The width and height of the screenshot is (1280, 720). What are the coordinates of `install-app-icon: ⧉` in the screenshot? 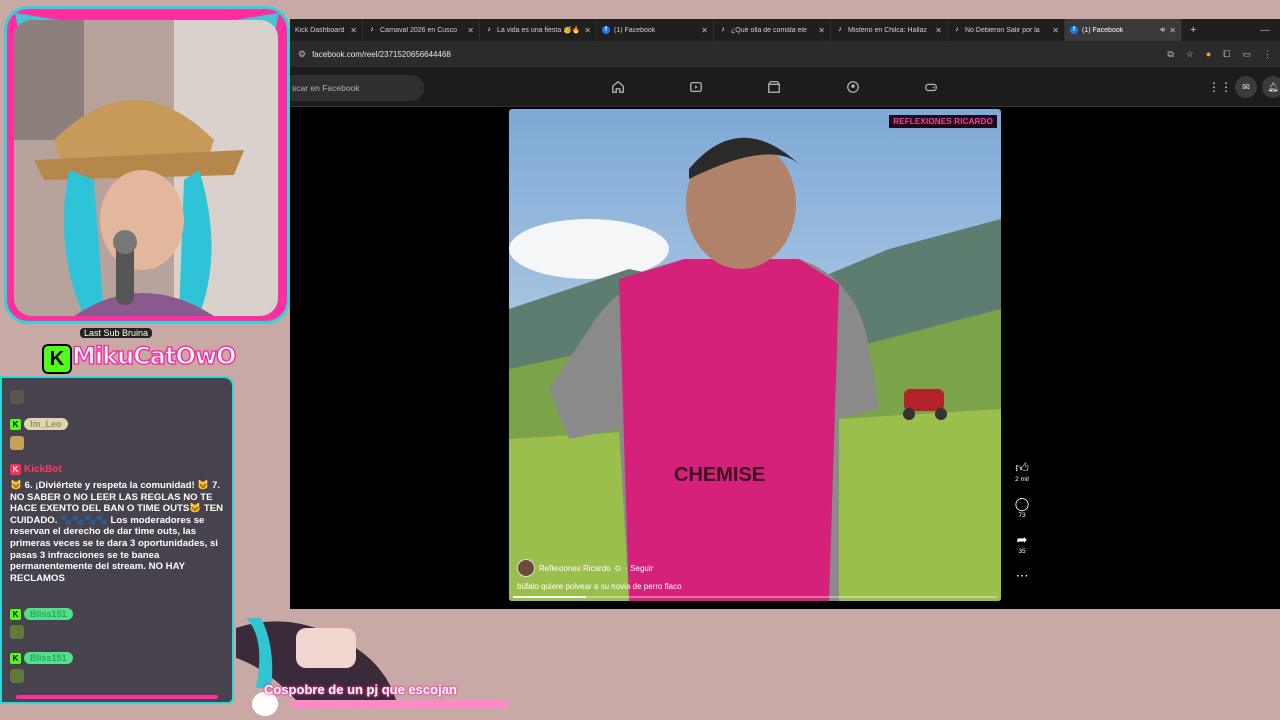 It's located at (1170, 54).